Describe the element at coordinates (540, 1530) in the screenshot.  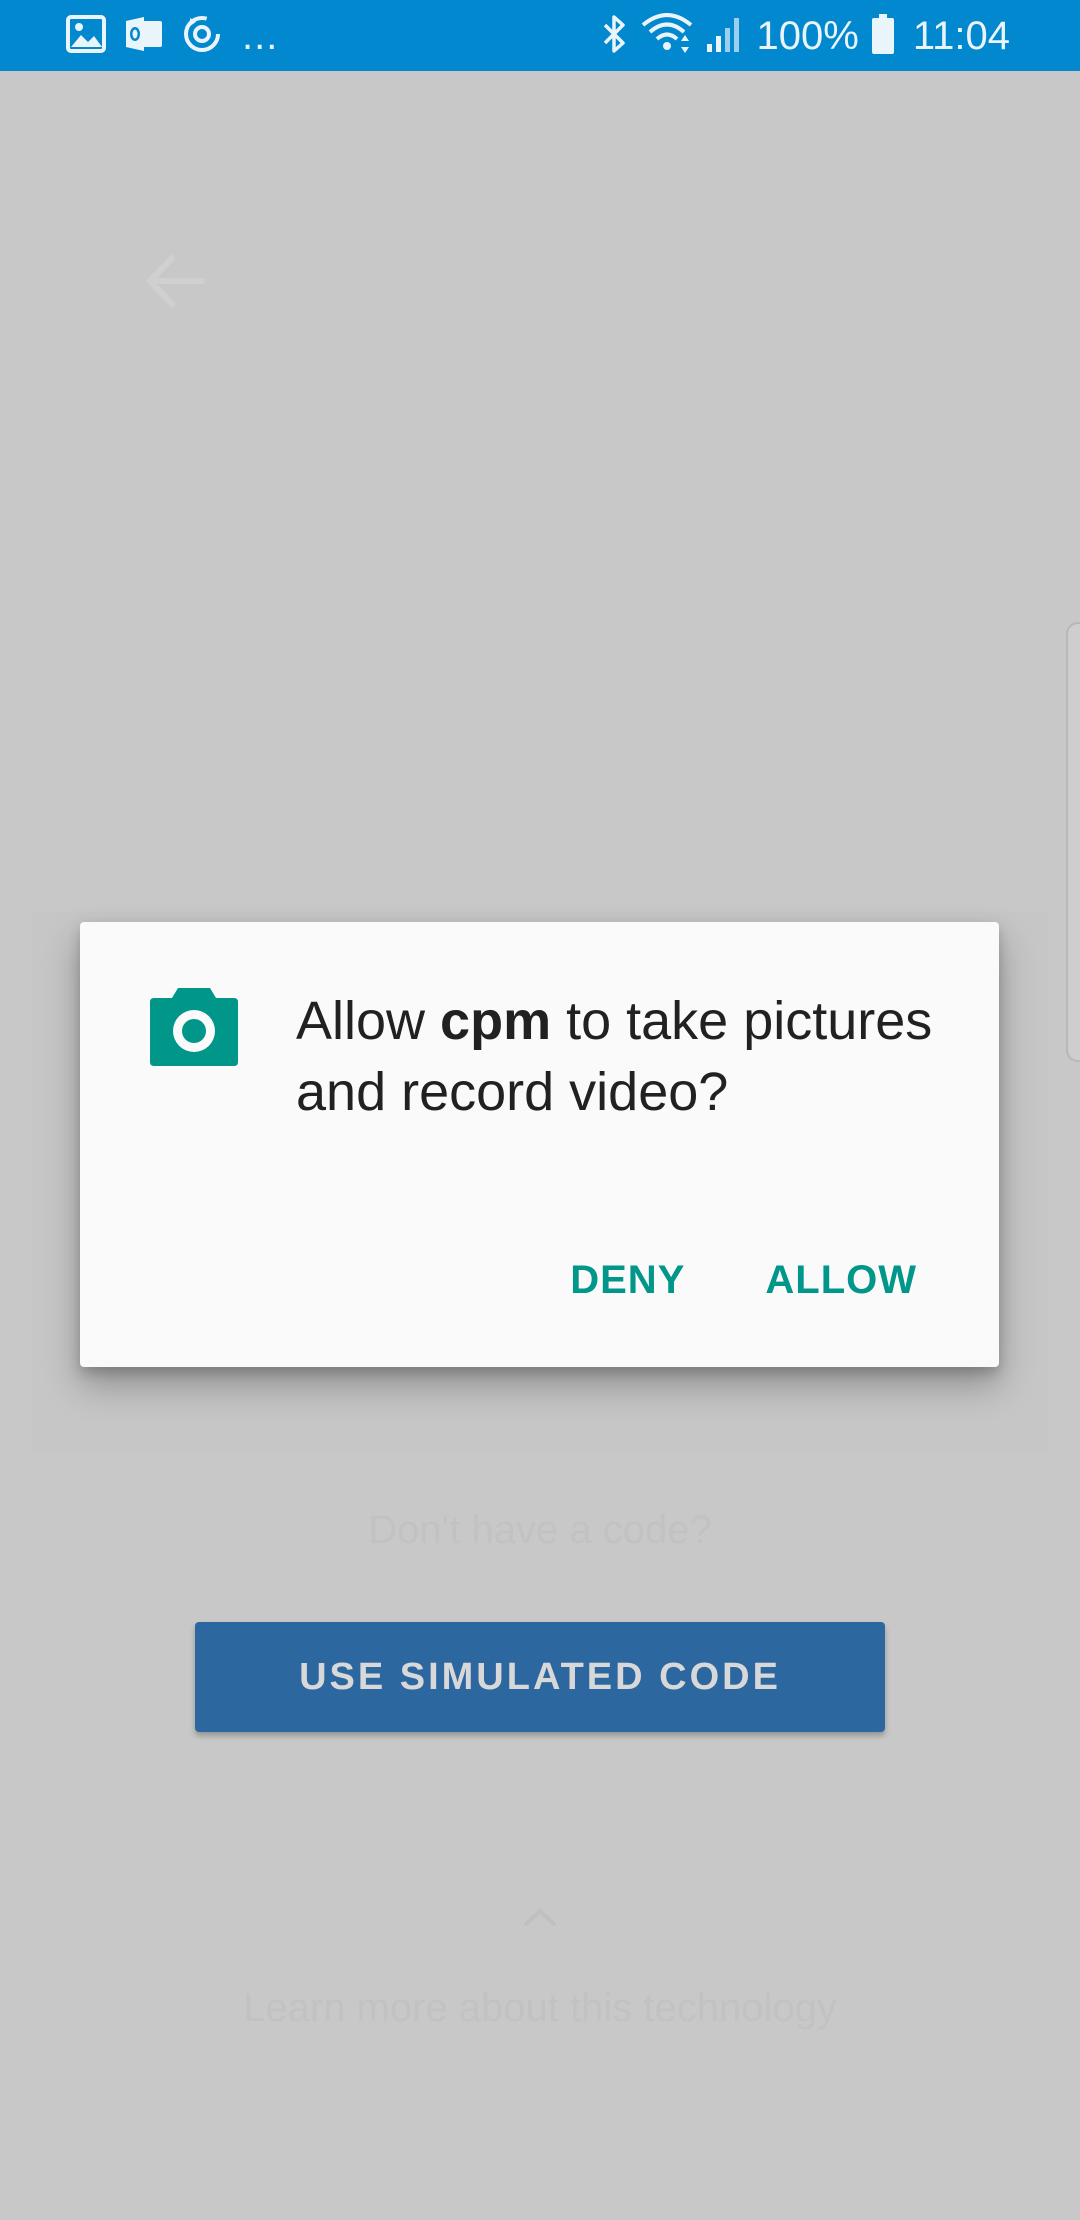
I see `no-code-text: Don't have a code?` at that location.